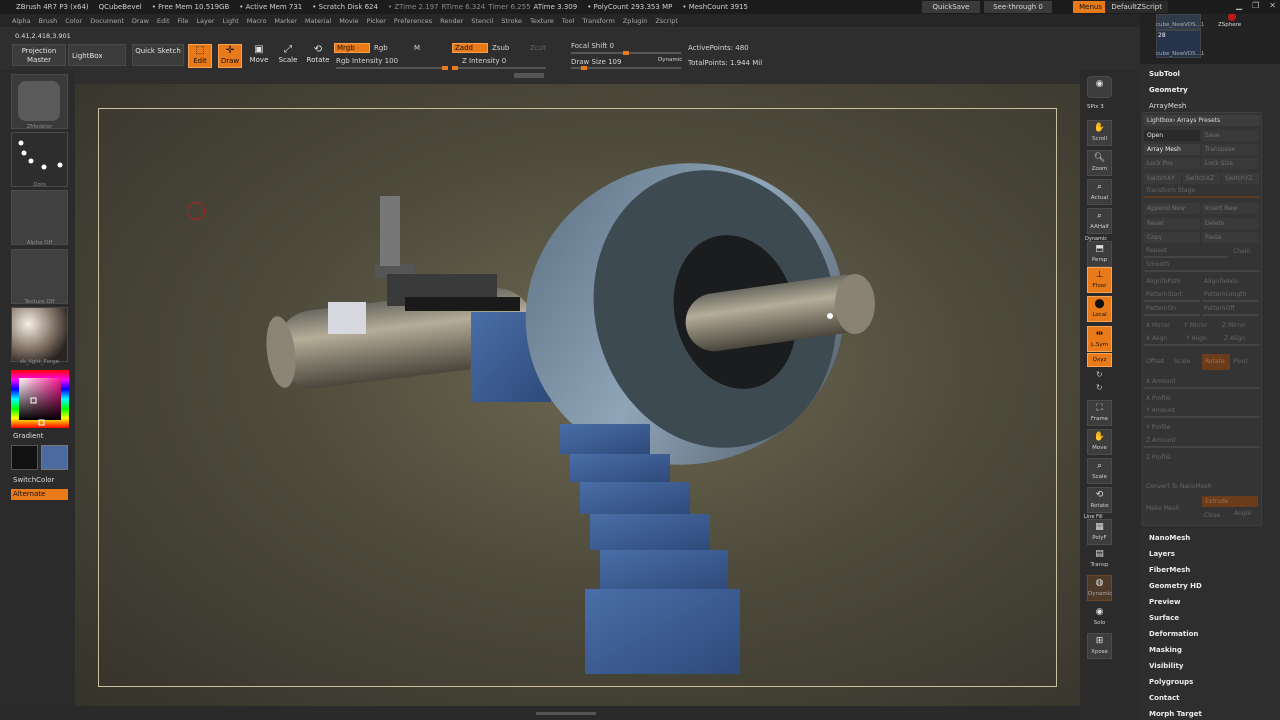 The height and width of the screenshot is (720, 1280). Describe the element at coordinates (205, 21) in the screenshot. I see `menu-item-layer: Layer` at that location.